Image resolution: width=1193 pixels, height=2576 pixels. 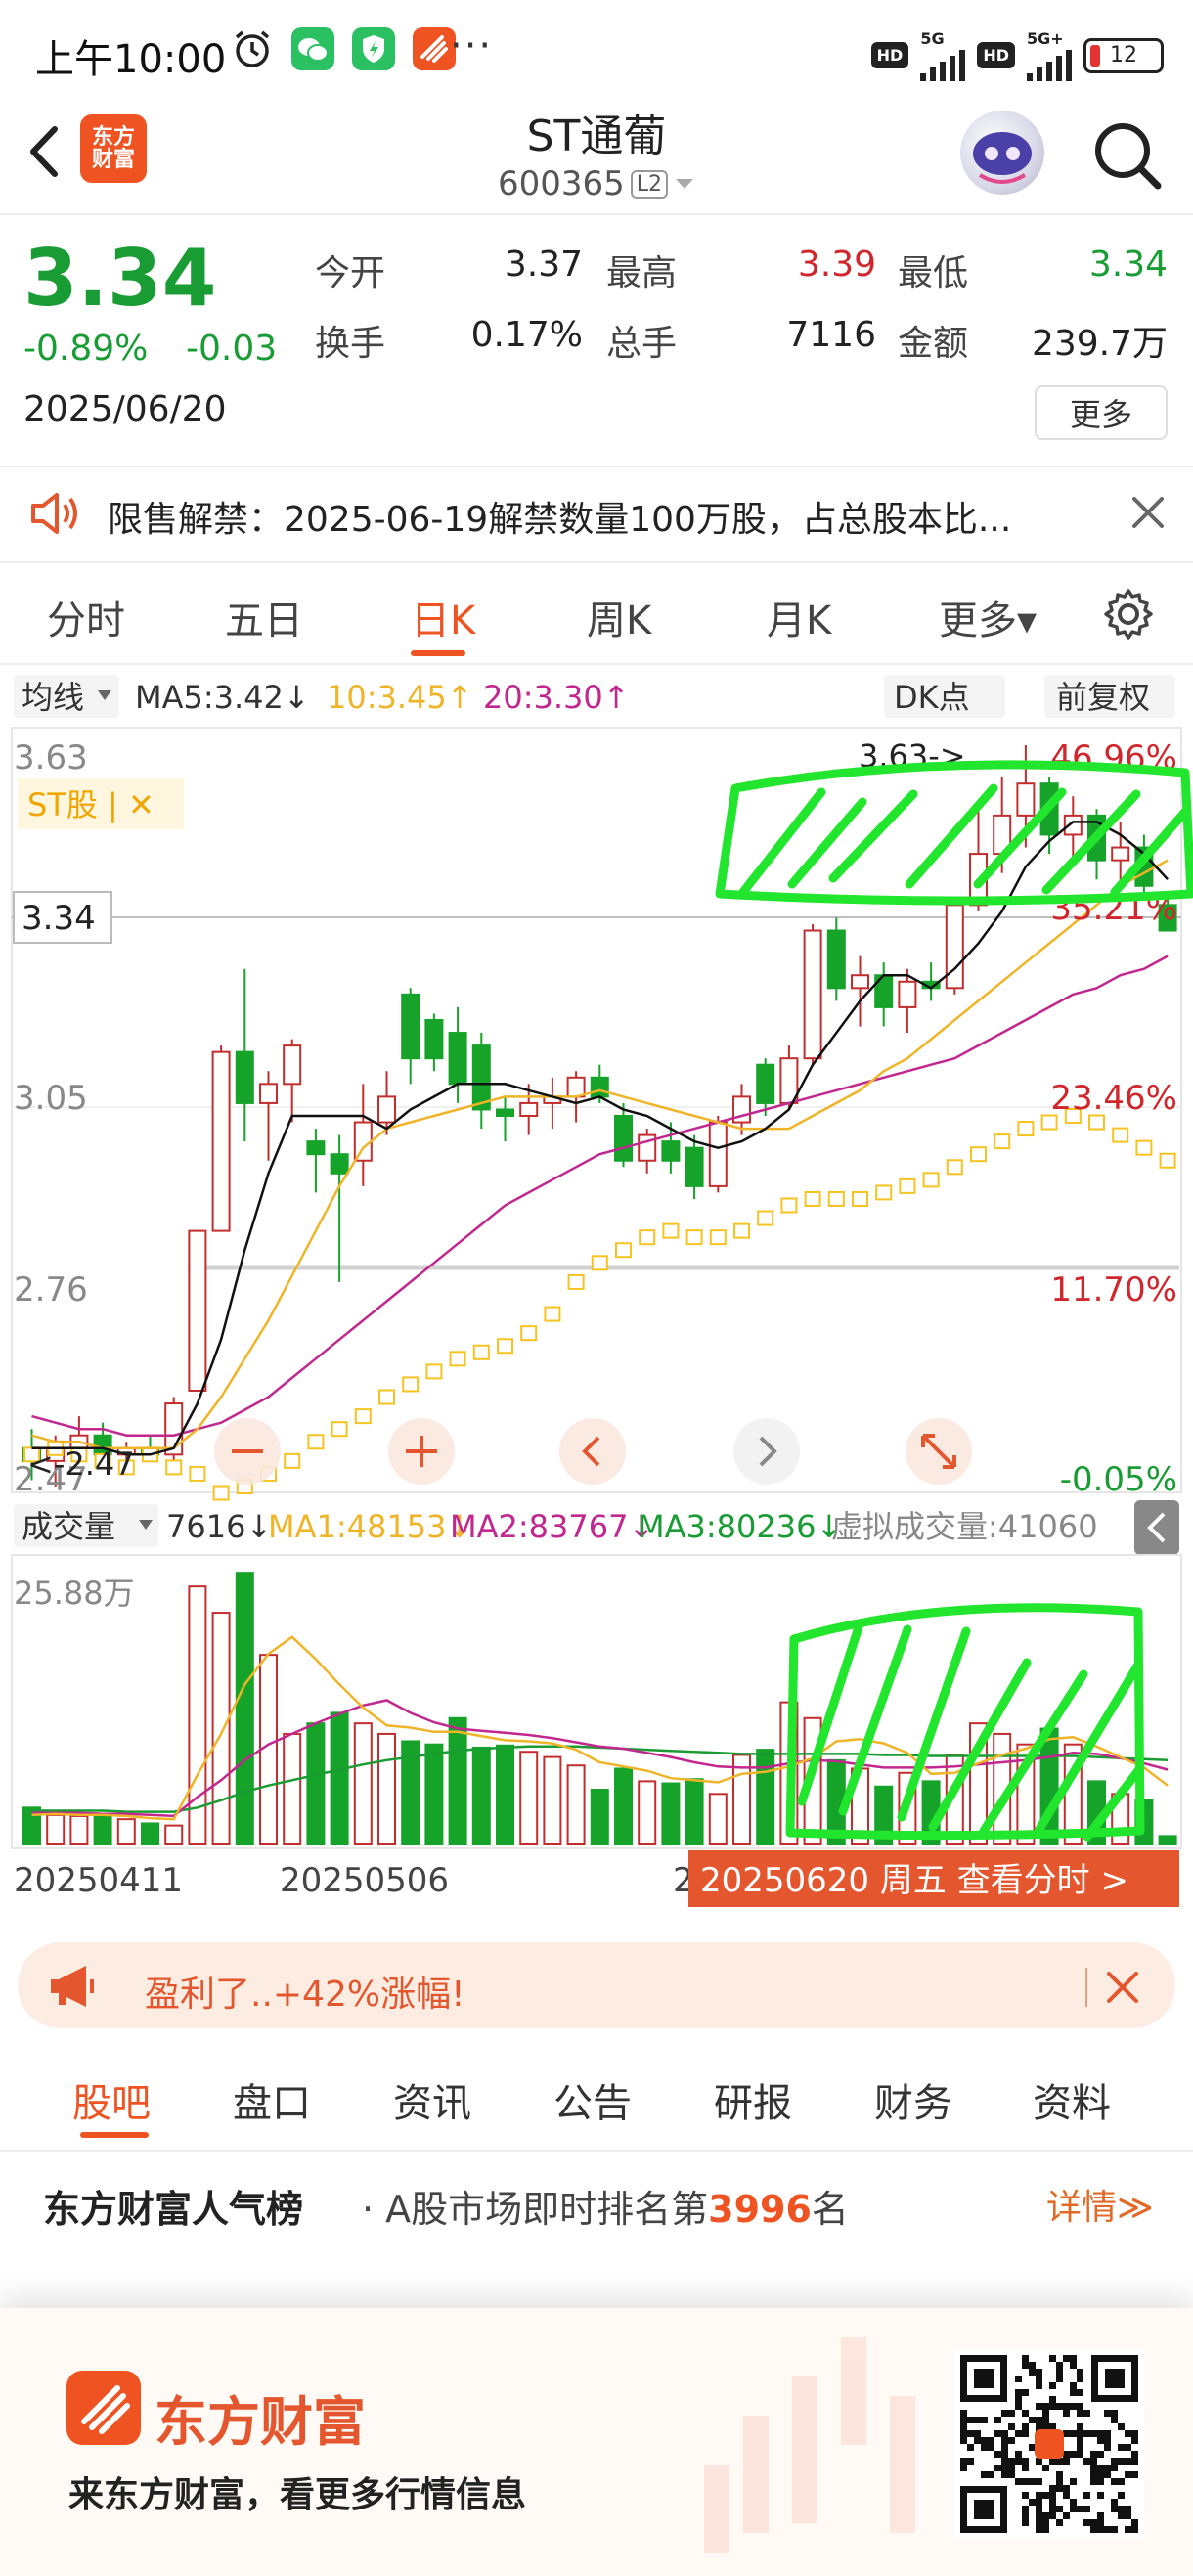 I want to click on ma-selector: 均线, so click(x=53, y=697).